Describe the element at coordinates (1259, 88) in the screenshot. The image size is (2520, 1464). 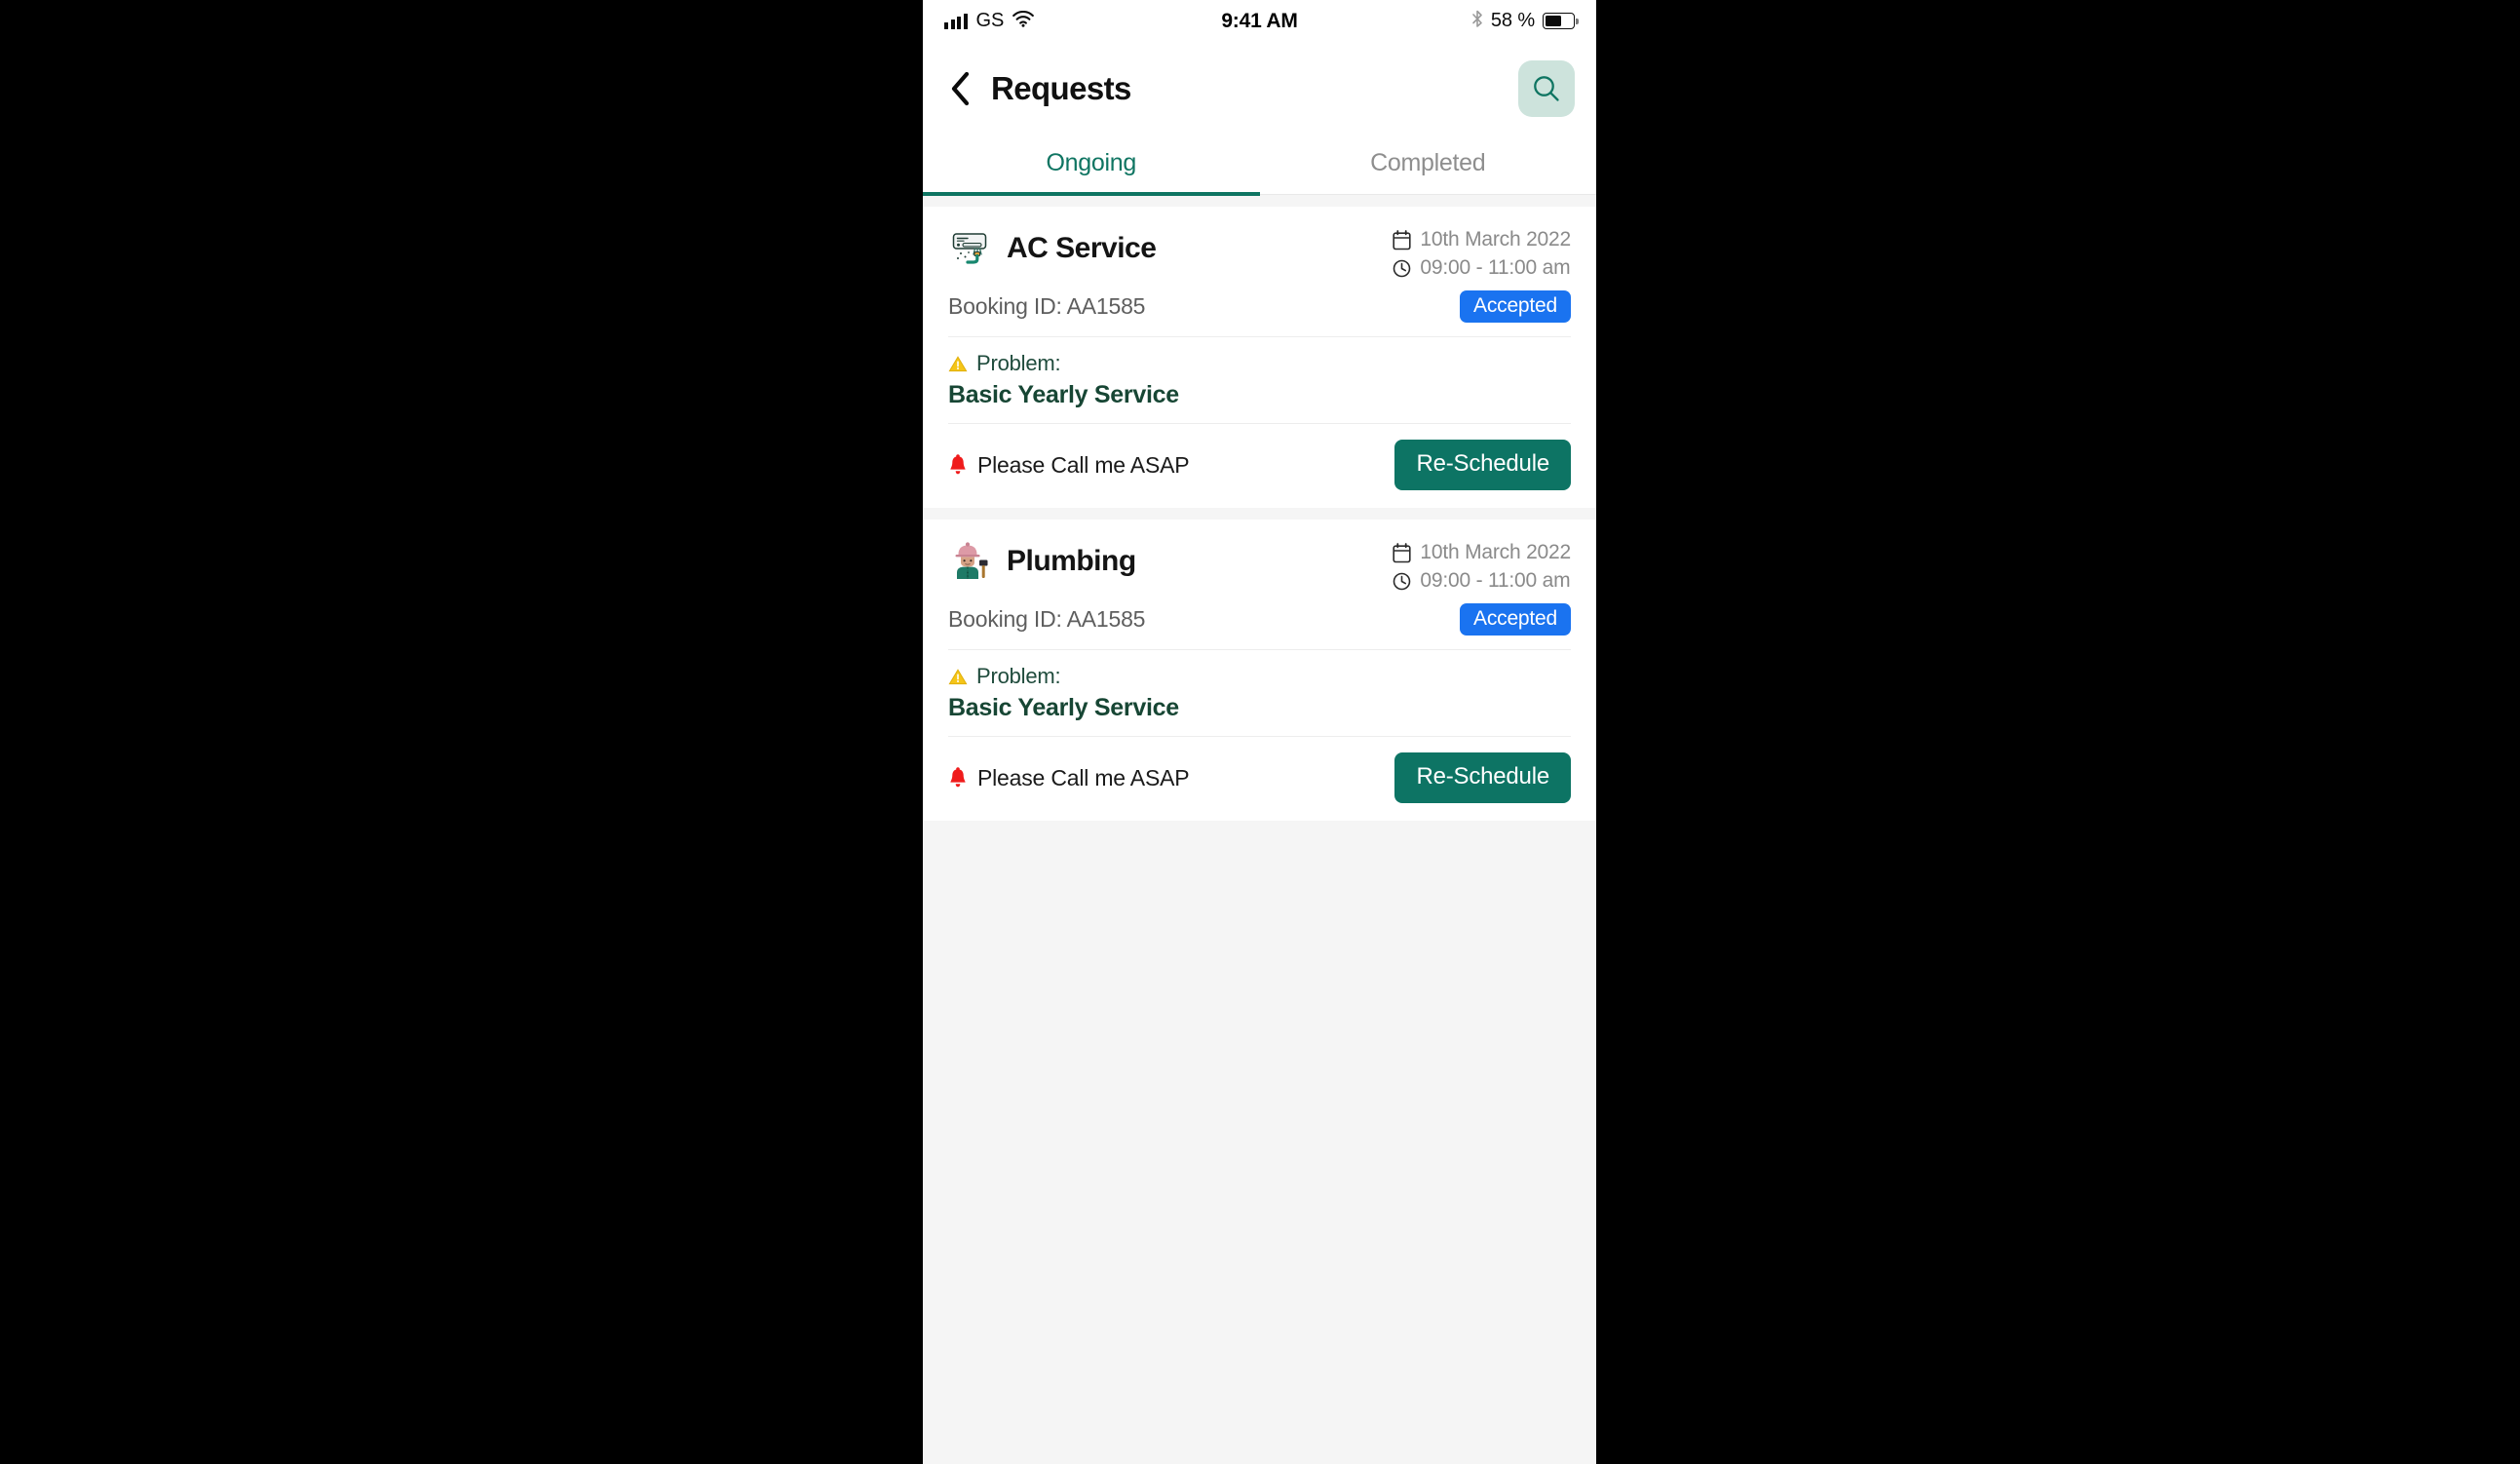
I see `app-header: Requests` at that location.